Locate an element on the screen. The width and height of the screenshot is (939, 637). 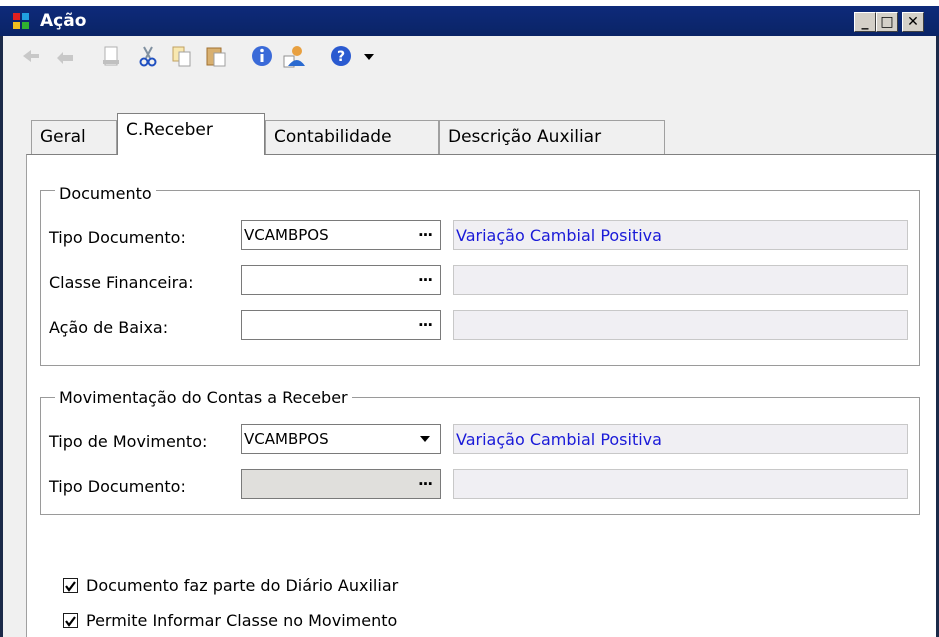
permite-classe-checkbox: Permite Informar Classe no Movimento is located at coordinates (273, 622).